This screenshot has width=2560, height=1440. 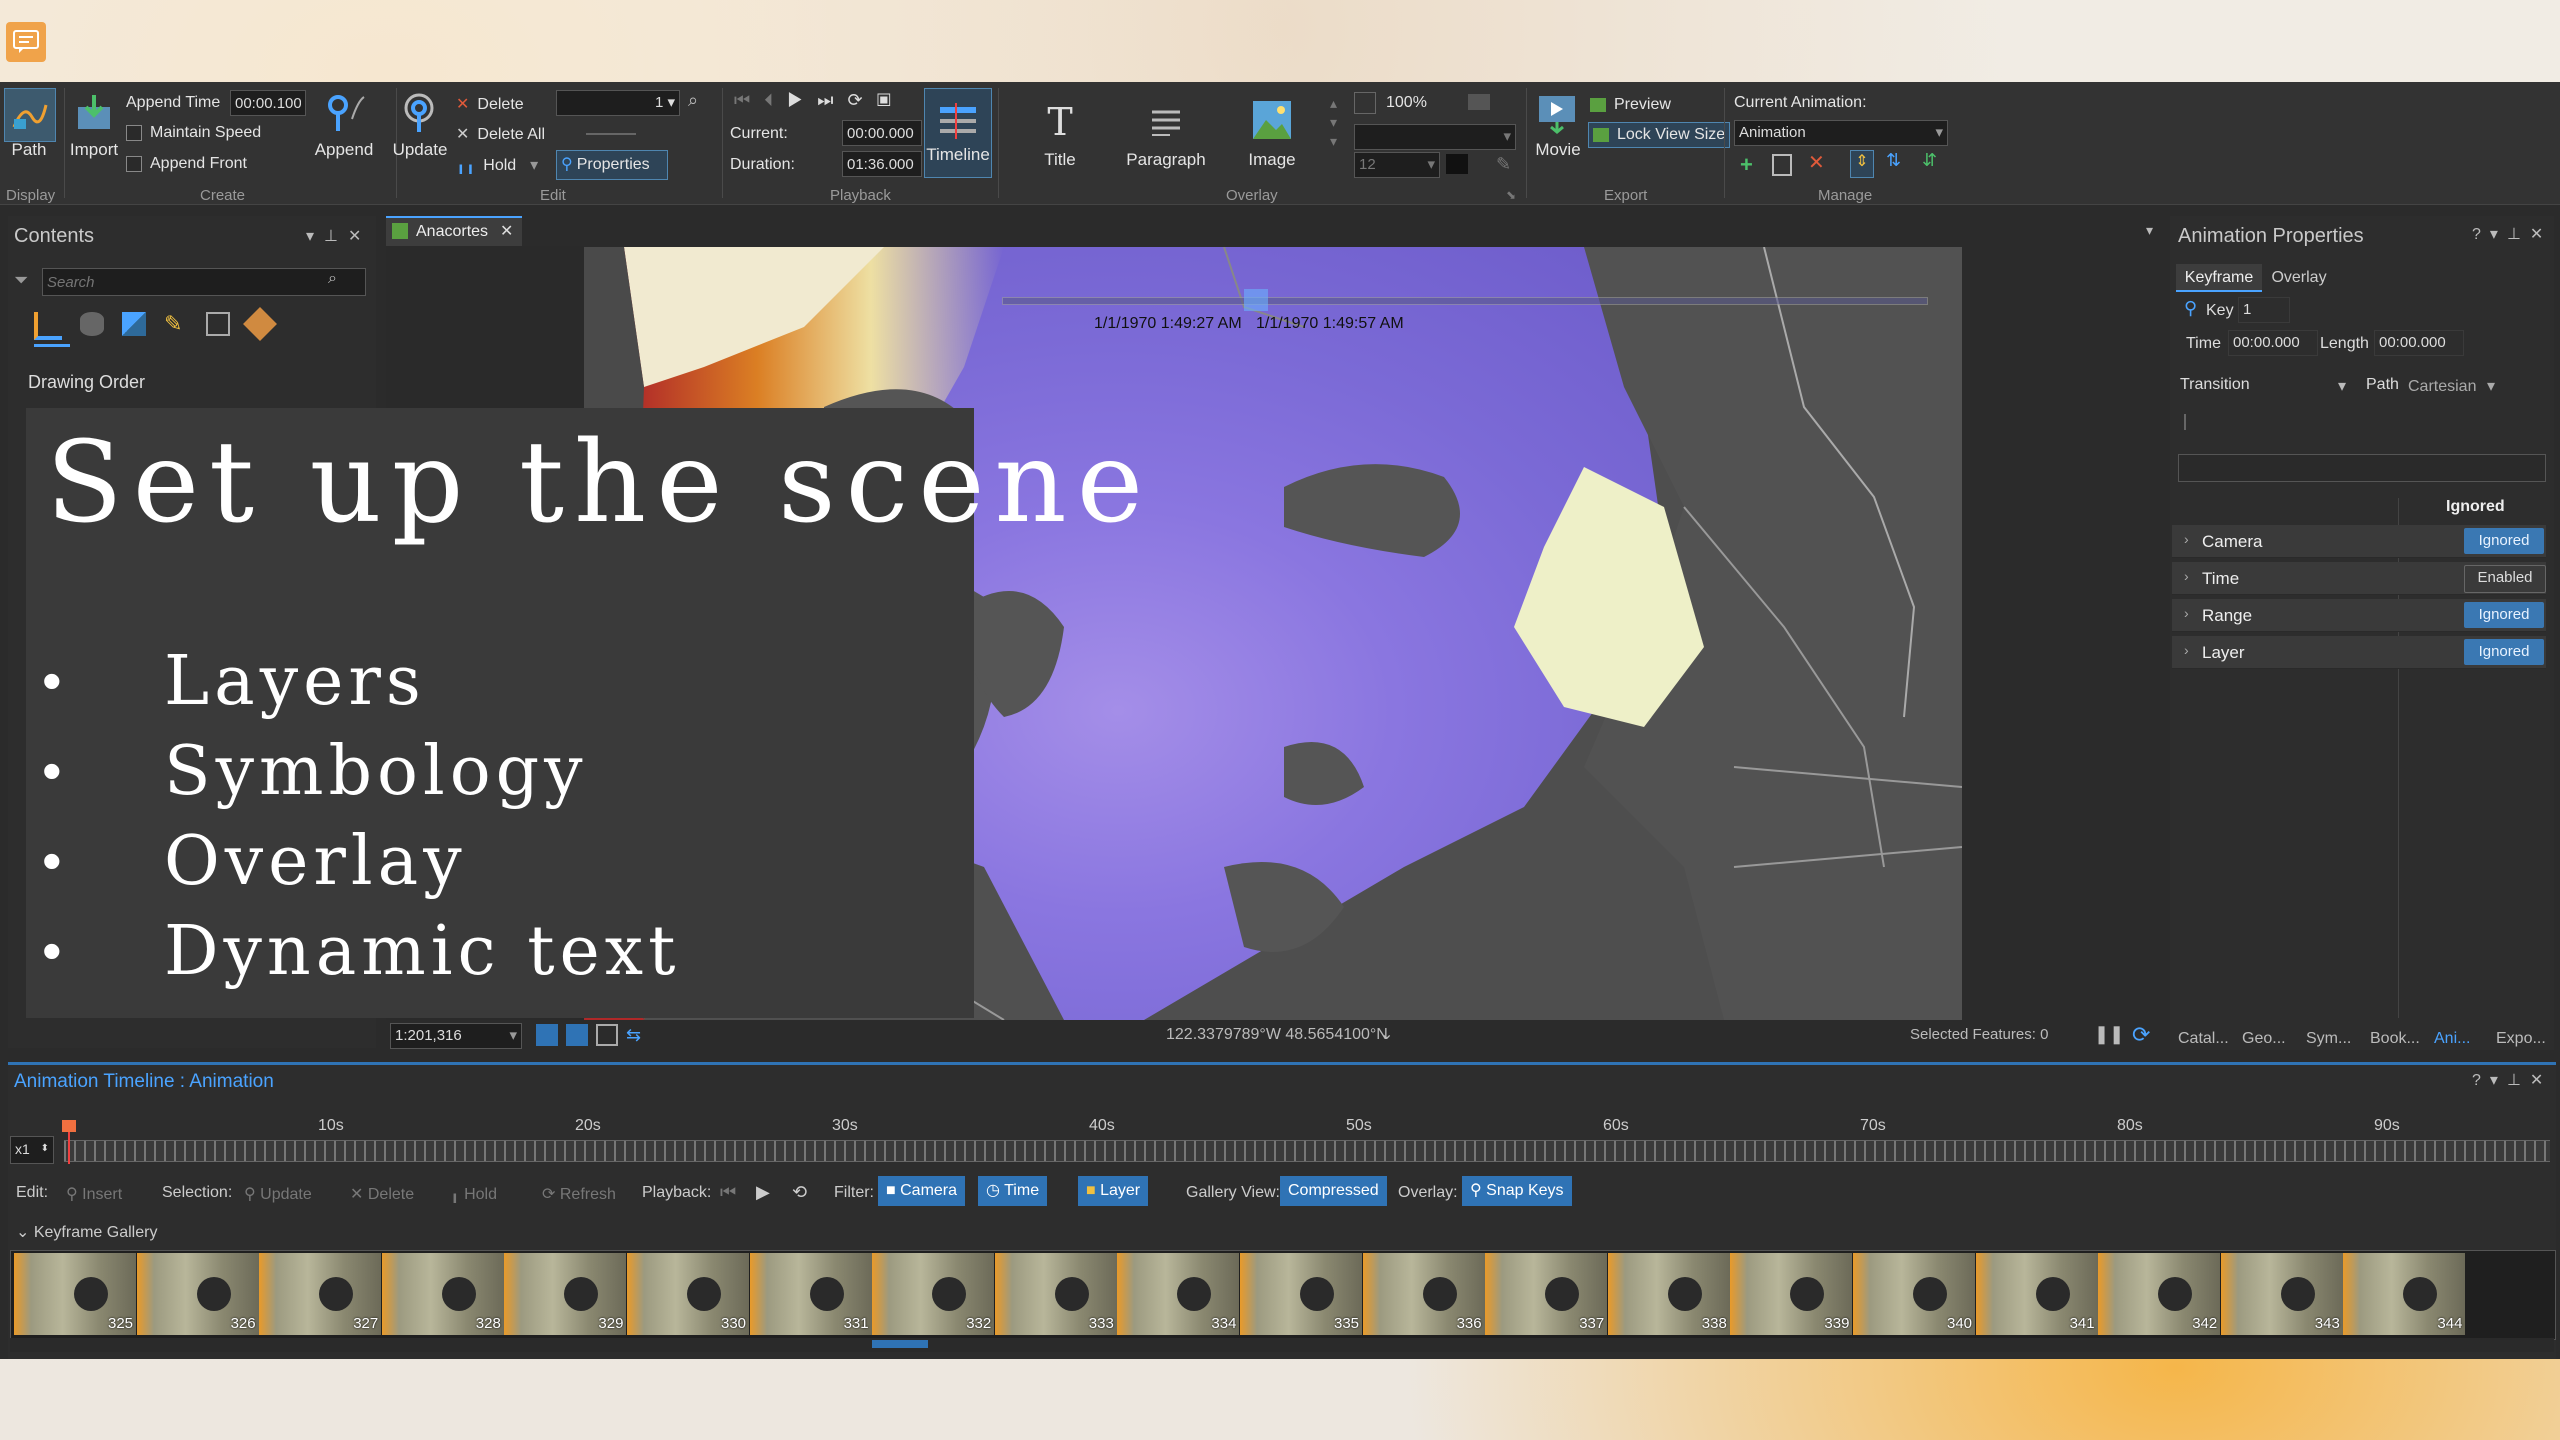 I want to click on property-row-time: › Time Enabled, so click(x=2359, y=578).